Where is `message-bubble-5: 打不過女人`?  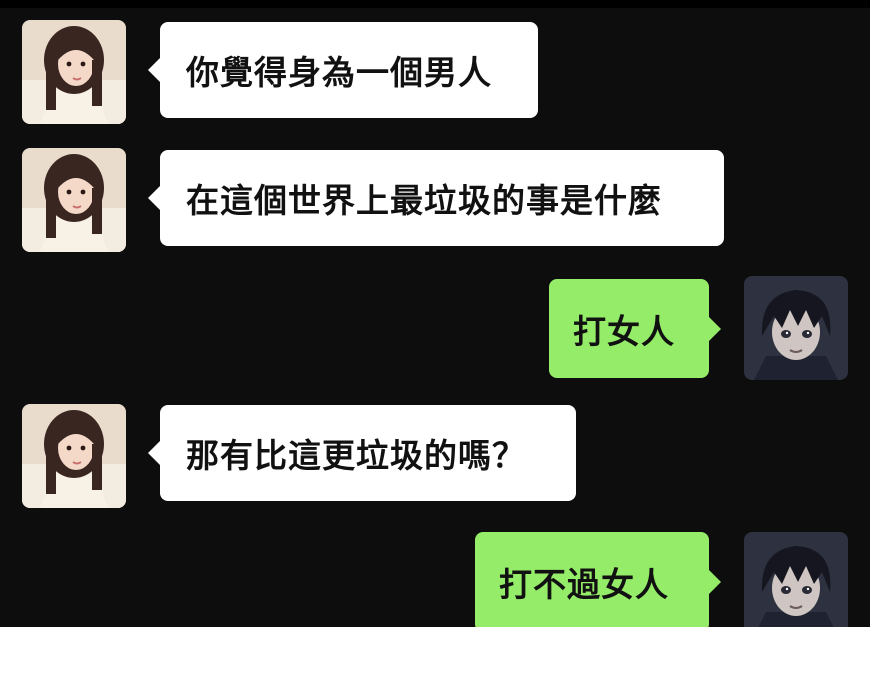
message-bubble-5: 打不過女人 is located at coordinates (598, 579).